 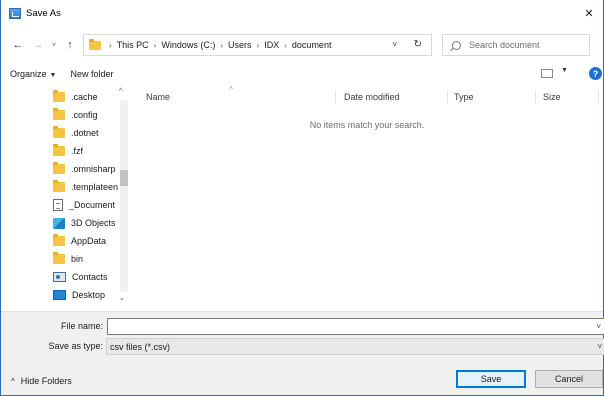 I want to click on file-name-label: File name:, so click(x=81, y=326).